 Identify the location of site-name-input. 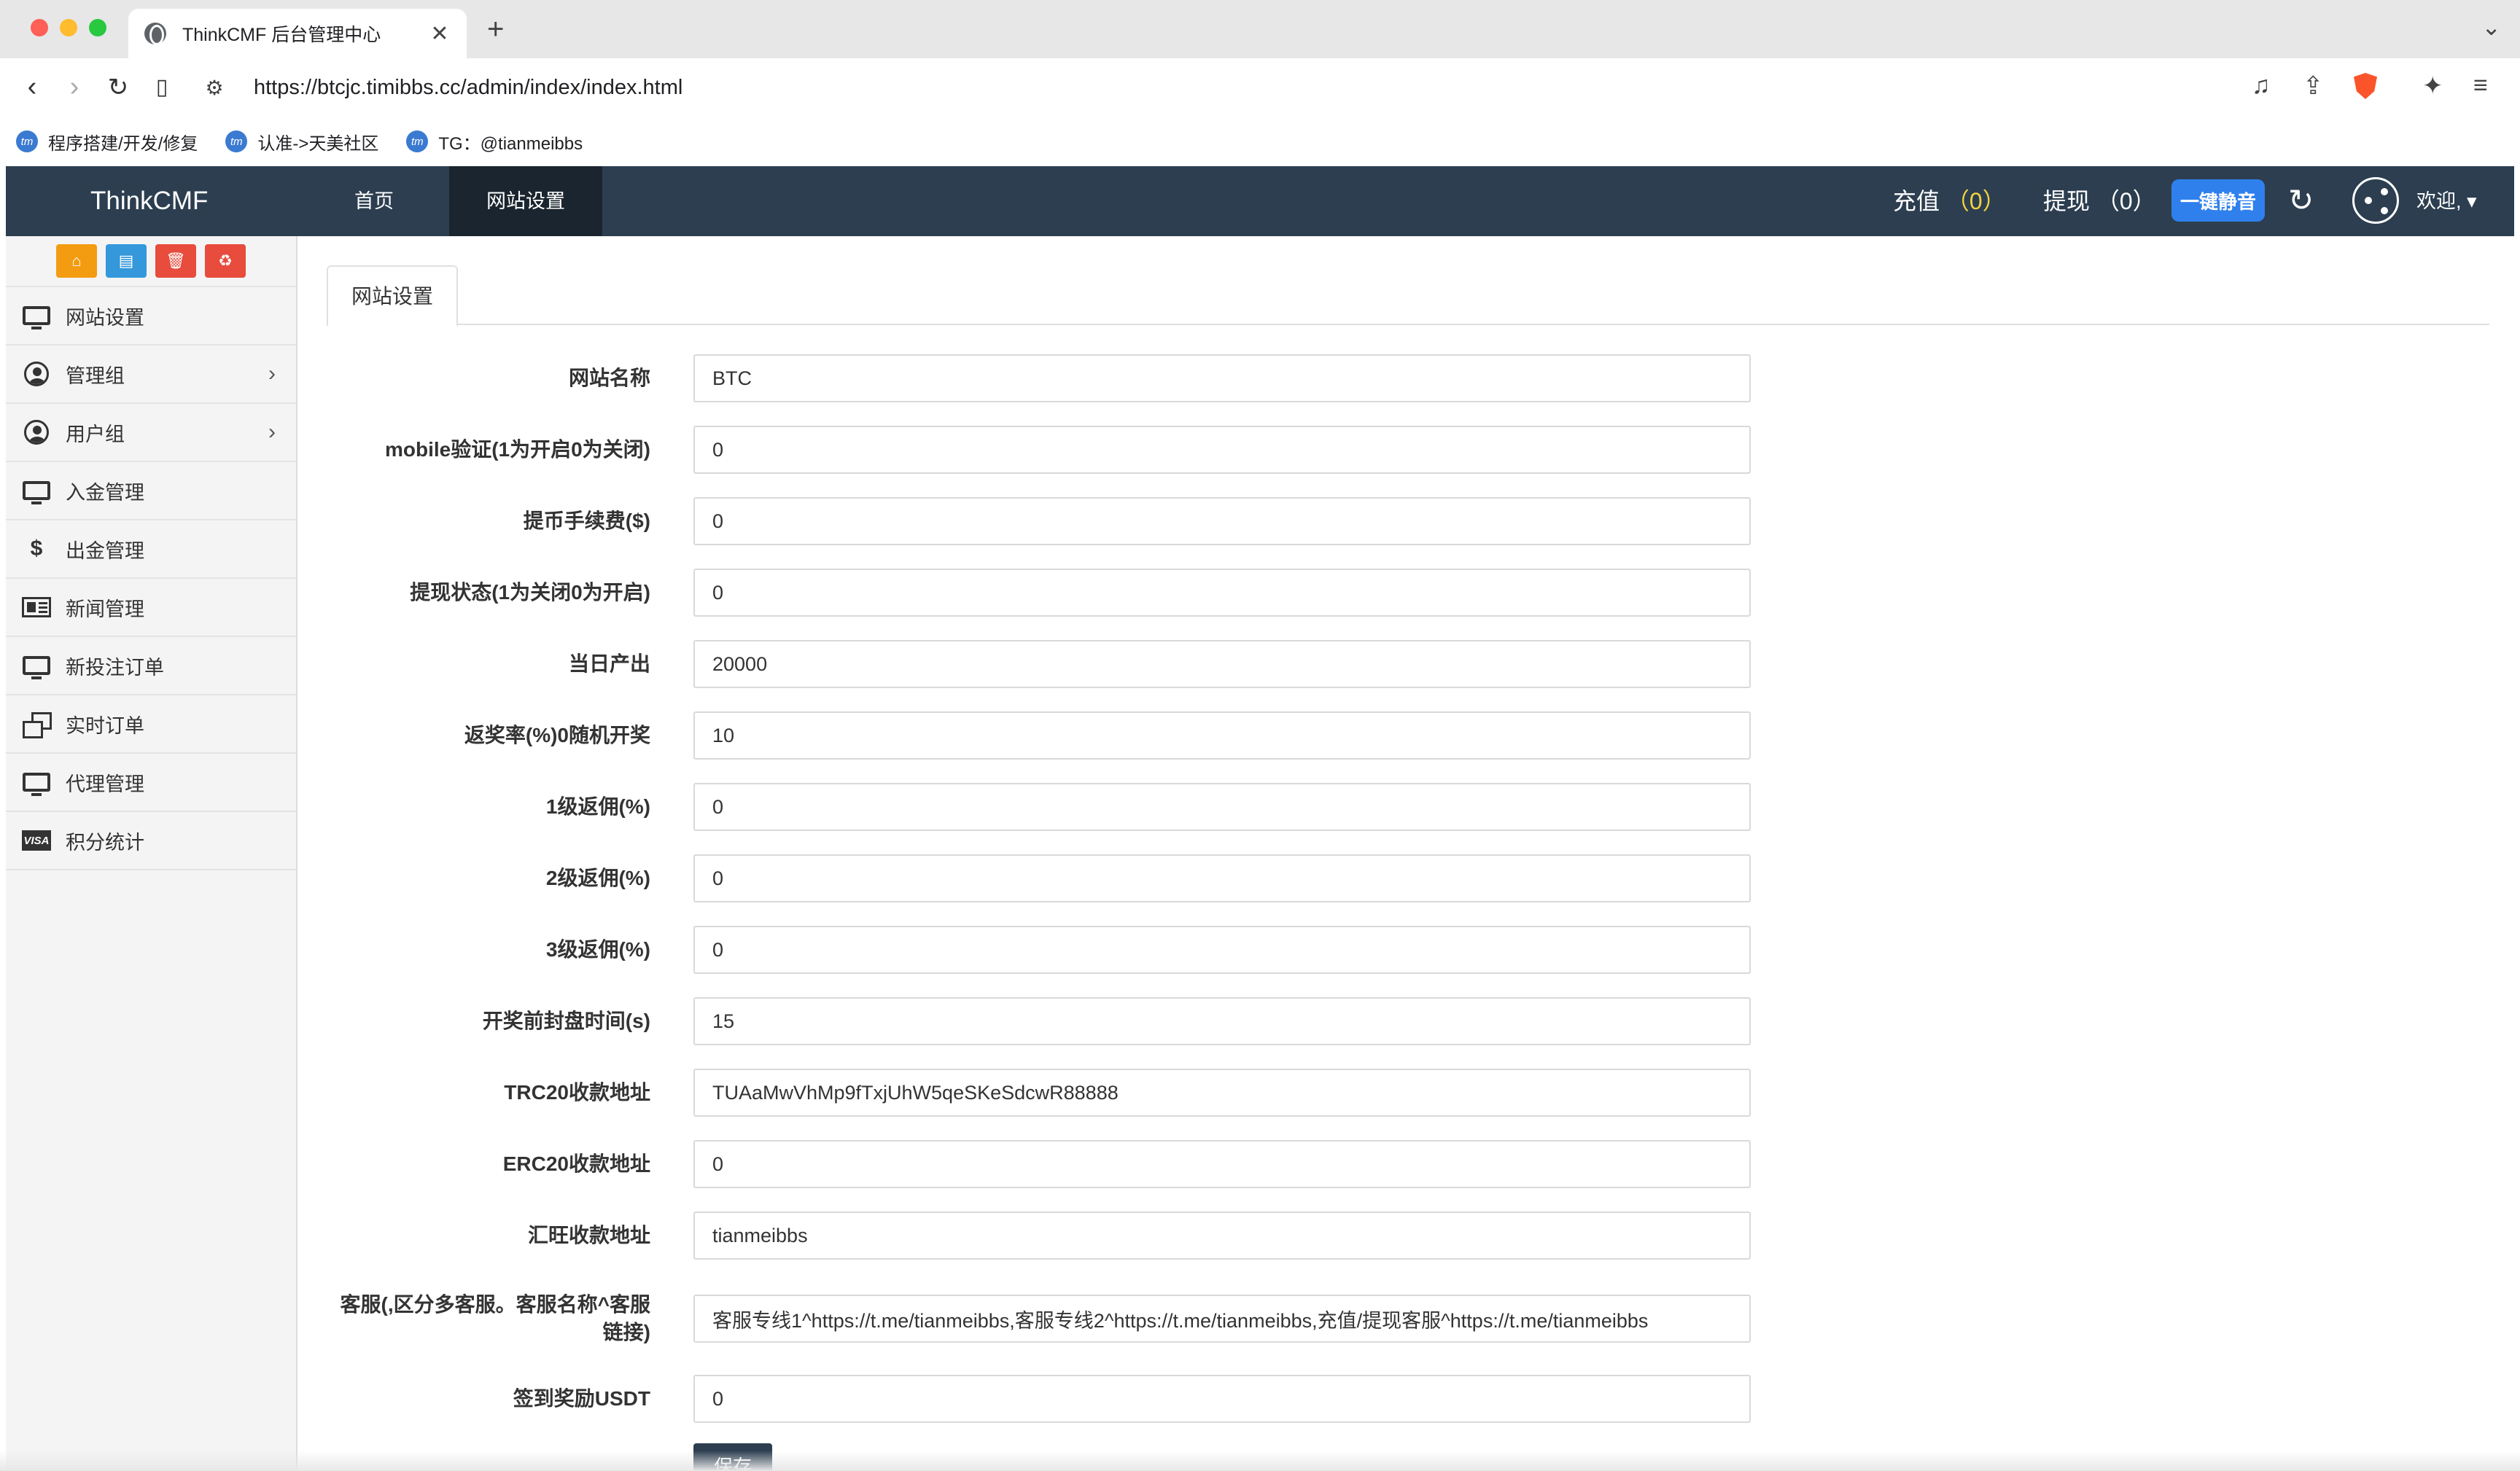
(1222, 378).